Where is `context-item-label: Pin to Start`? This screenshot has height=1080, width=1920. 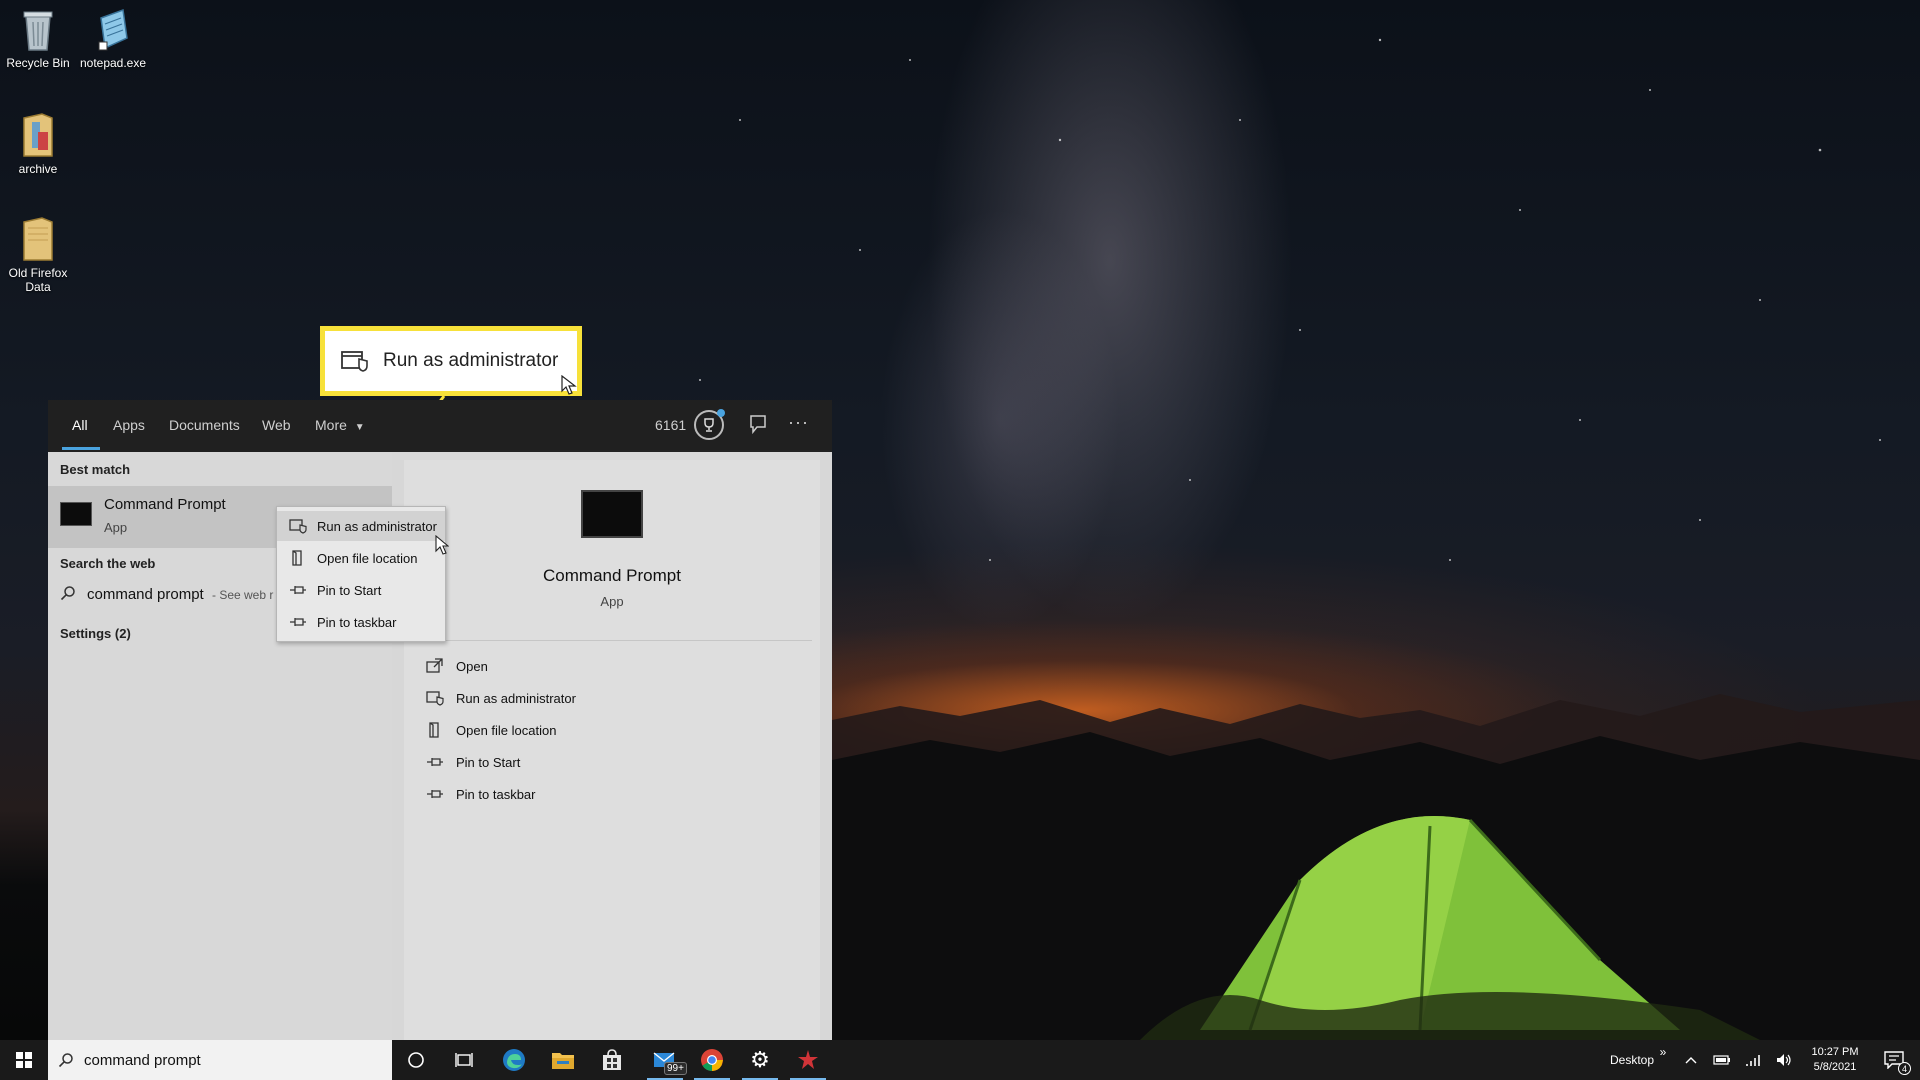 context-item-label: Pin to Start is located at coordinates (349, 590).